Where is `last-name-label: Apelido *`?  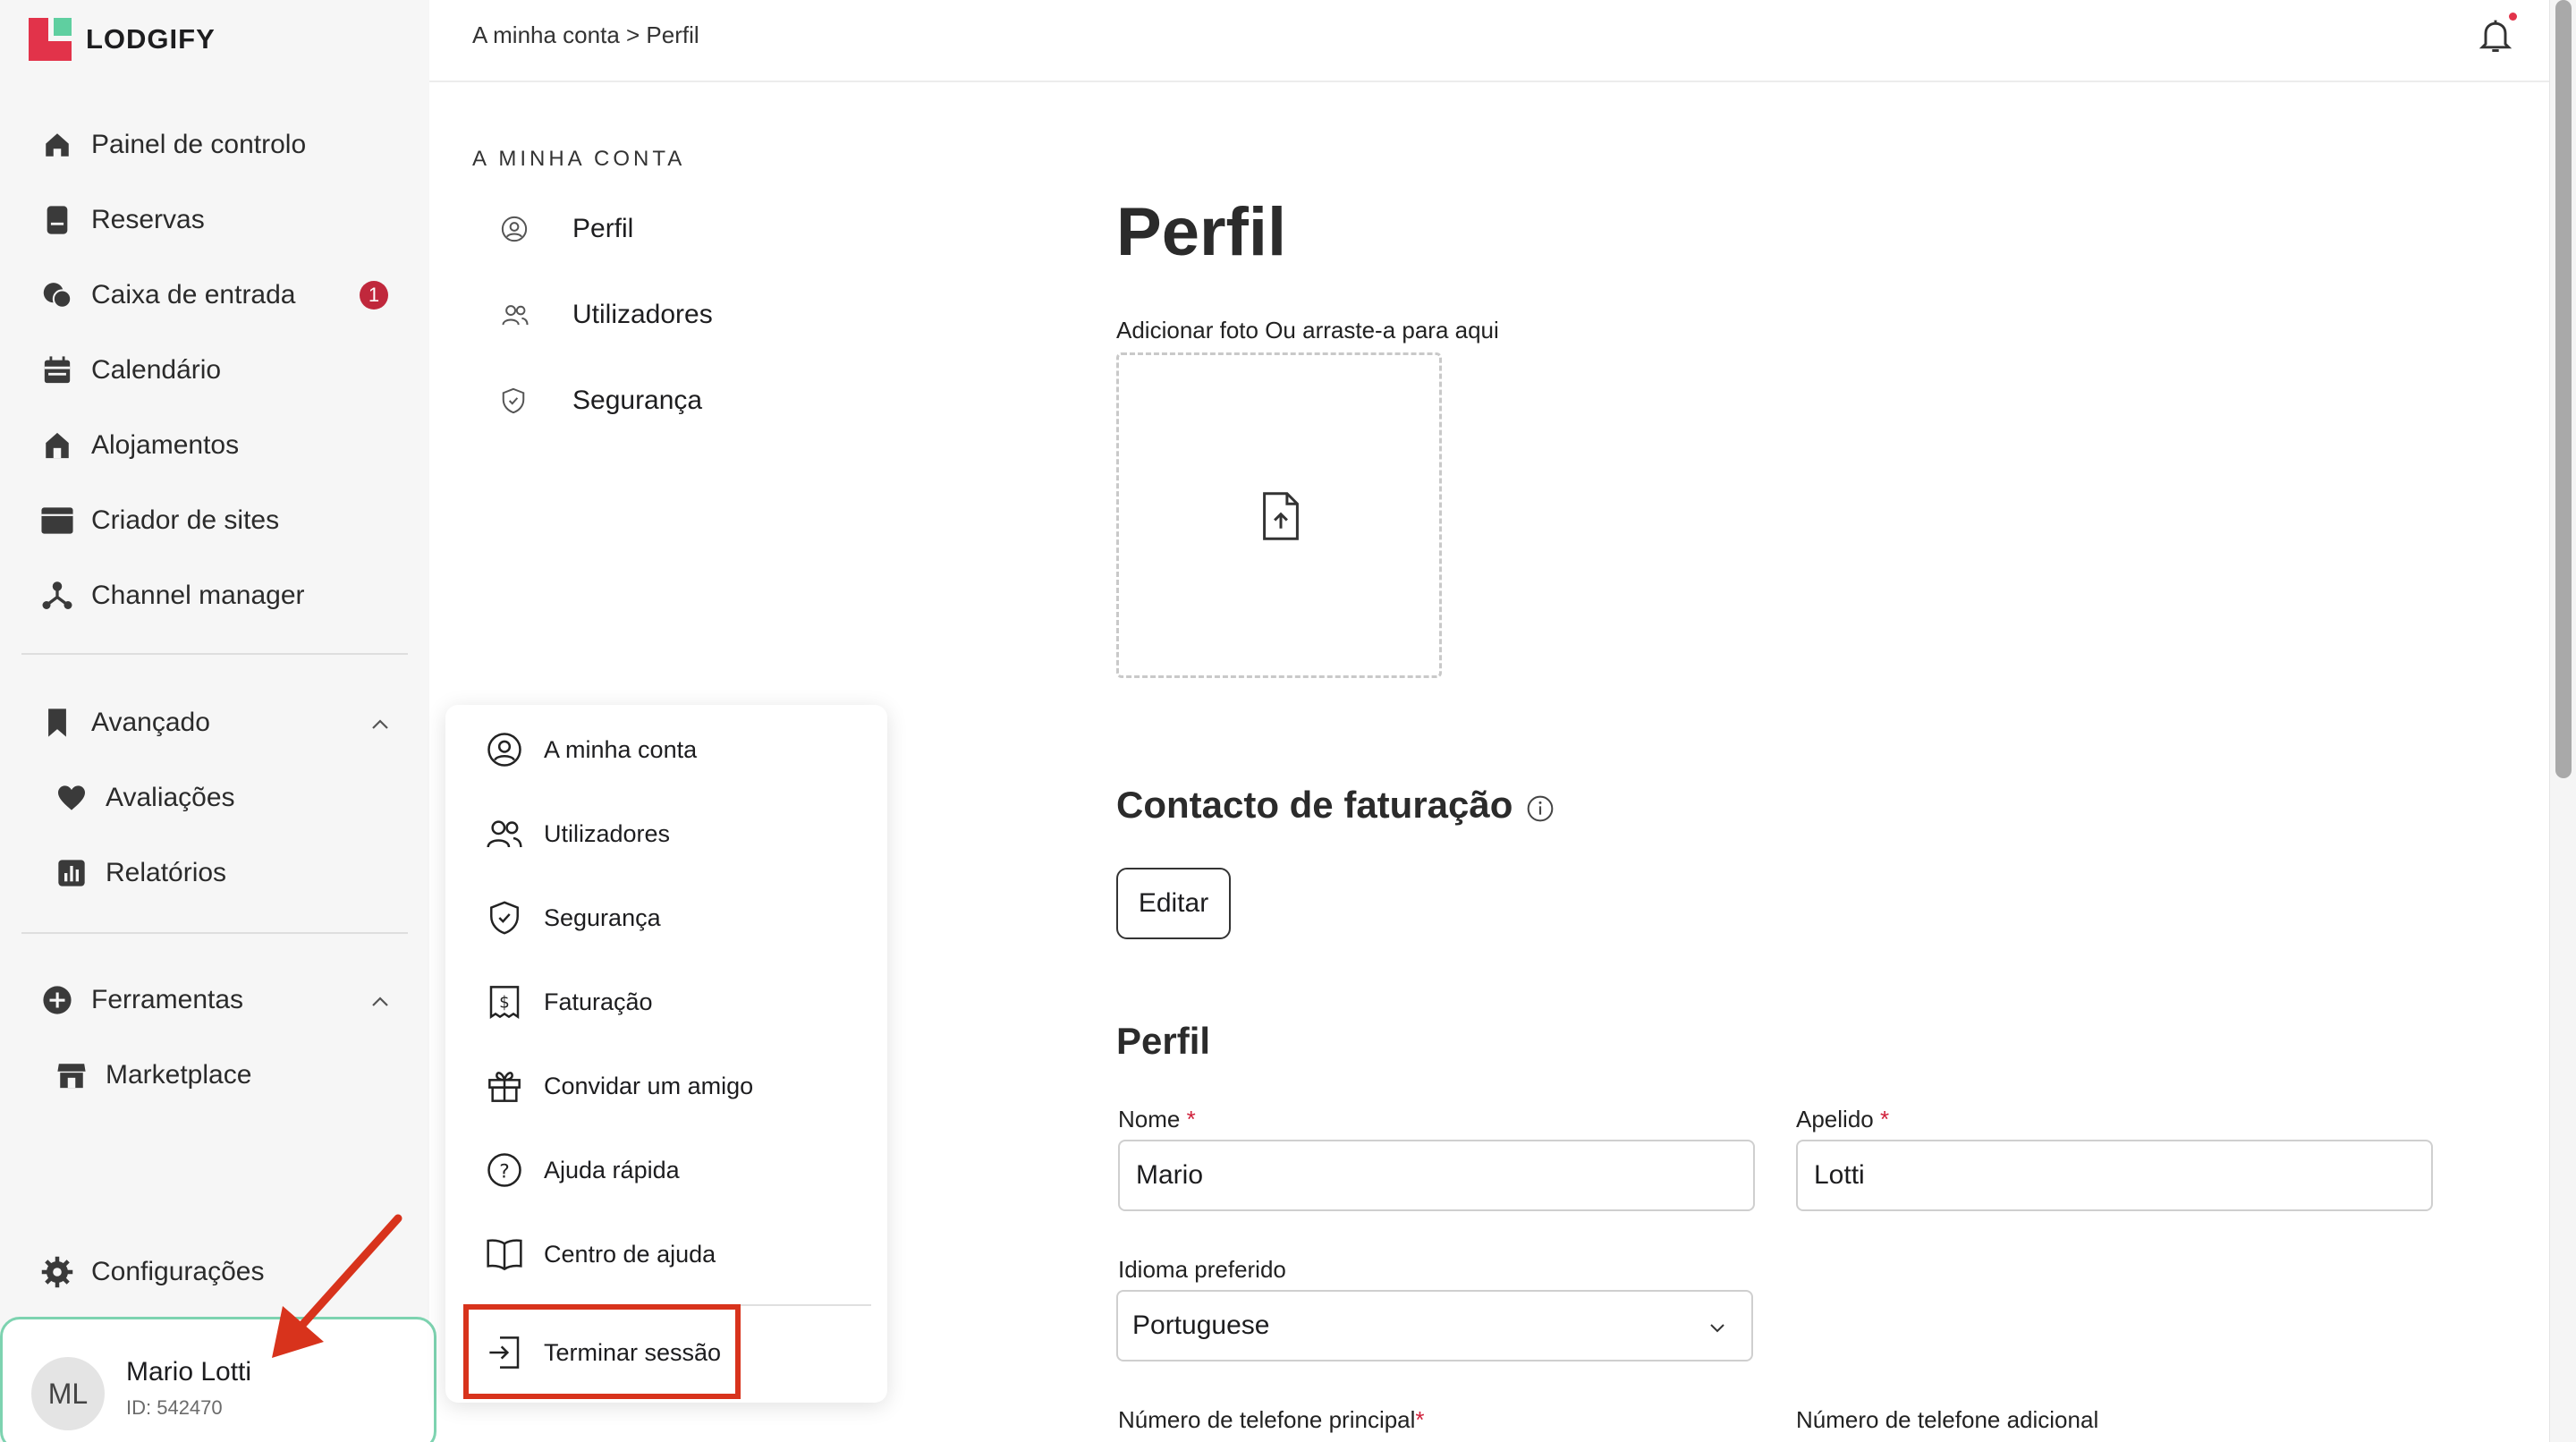 last-name-label: Apelido * is located at coordinates (1842, 1119).